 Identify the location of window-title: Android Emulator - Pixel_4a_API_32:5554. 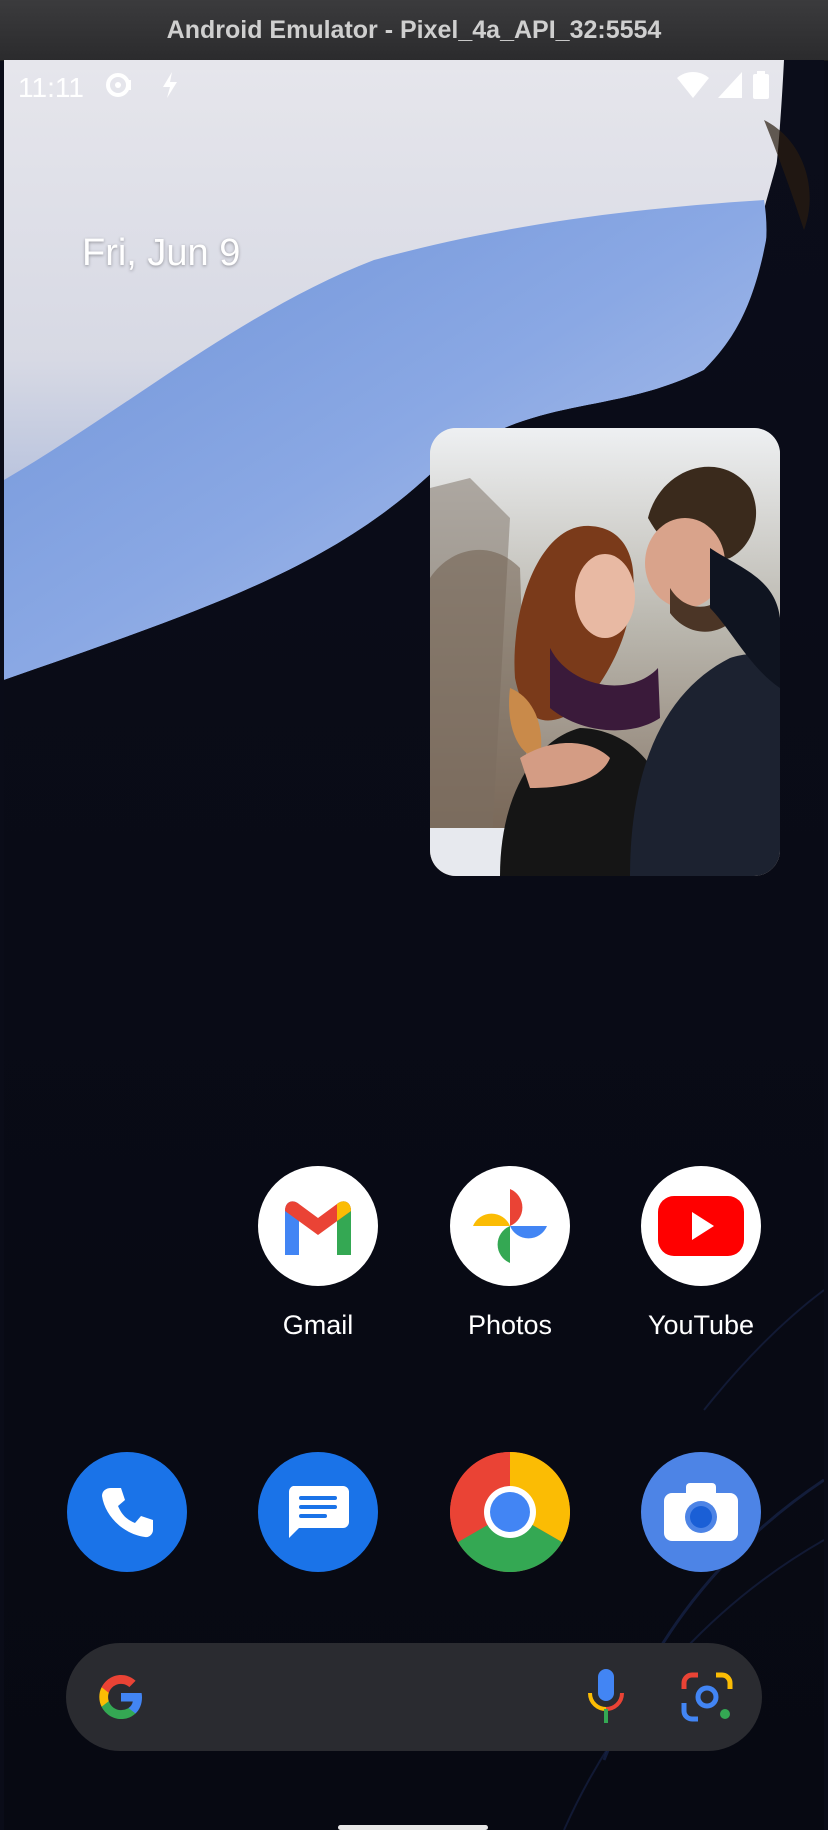
(414, 29).